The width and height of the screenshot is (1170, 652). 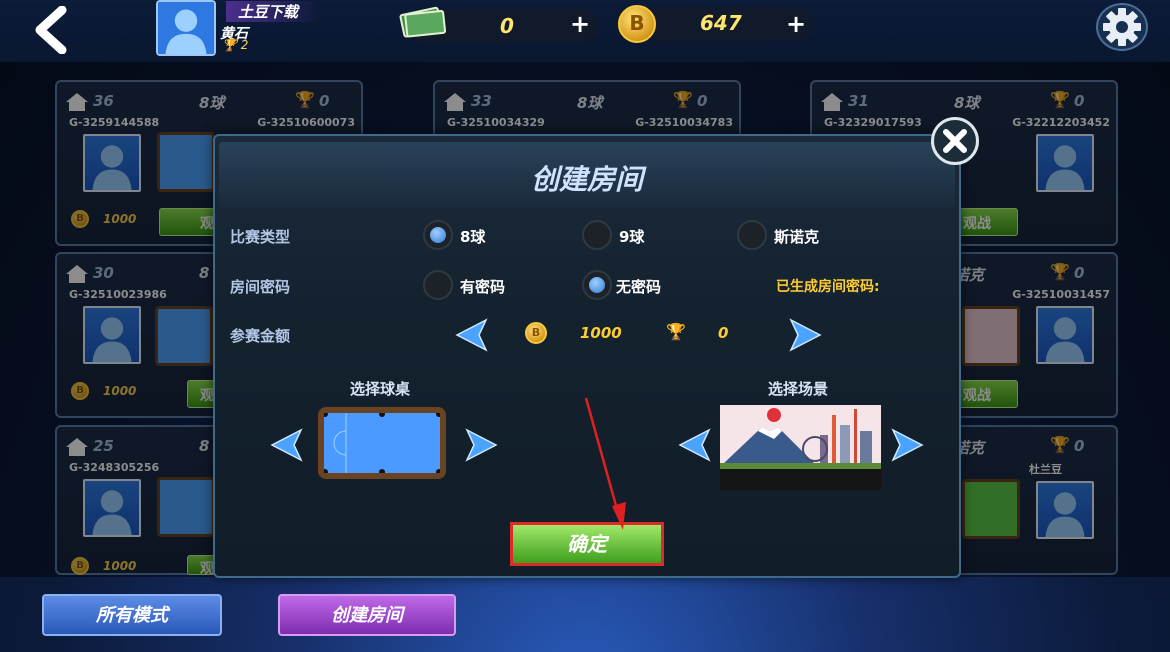 What do you see at coordinates (380, 389) in the screenshot?
I see `table-select-label: 选择球桌` at bounding box center [380, 389].